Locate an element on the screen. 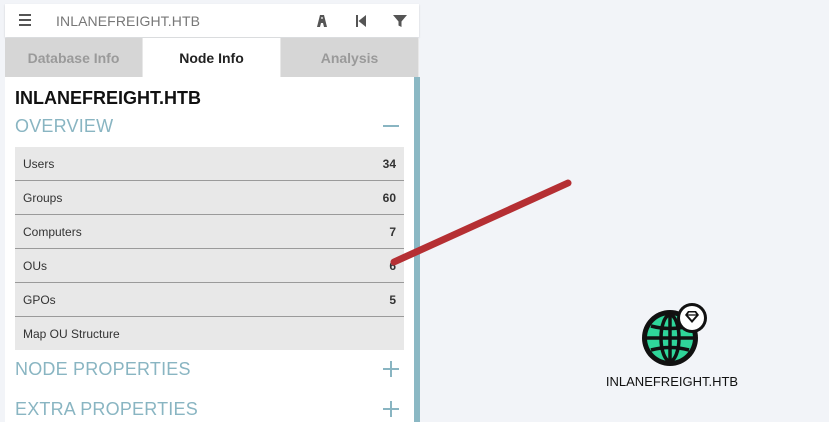 The height and width of the screenshot is (422, 829). gem-icon is located at coordinates (692, 318).